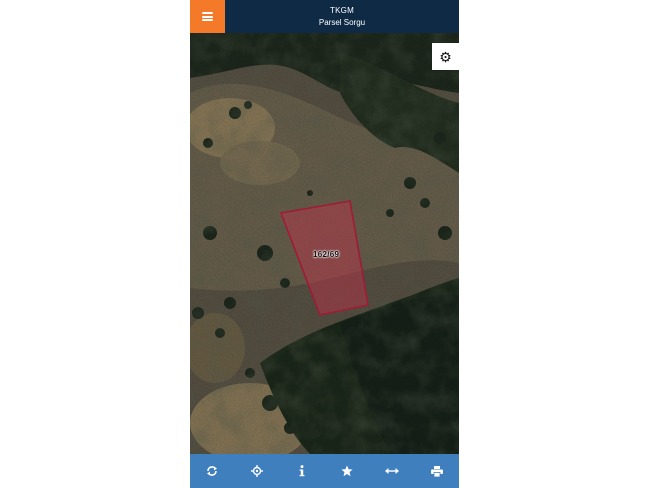 The image size is (650, 488). I want to click on favorite-button, so click(347, 471).